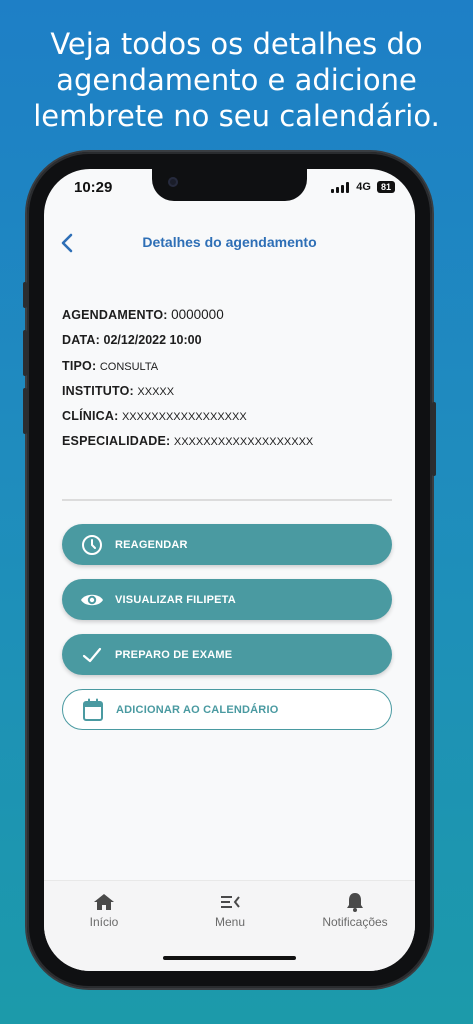 The image size is (473, 1024). I want to click on battery-icon: 81, so click(385, 187).